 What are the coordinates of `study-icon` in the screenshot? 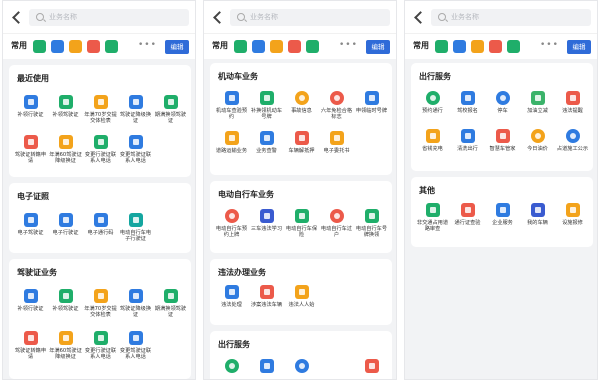 It's located at (266, 216).